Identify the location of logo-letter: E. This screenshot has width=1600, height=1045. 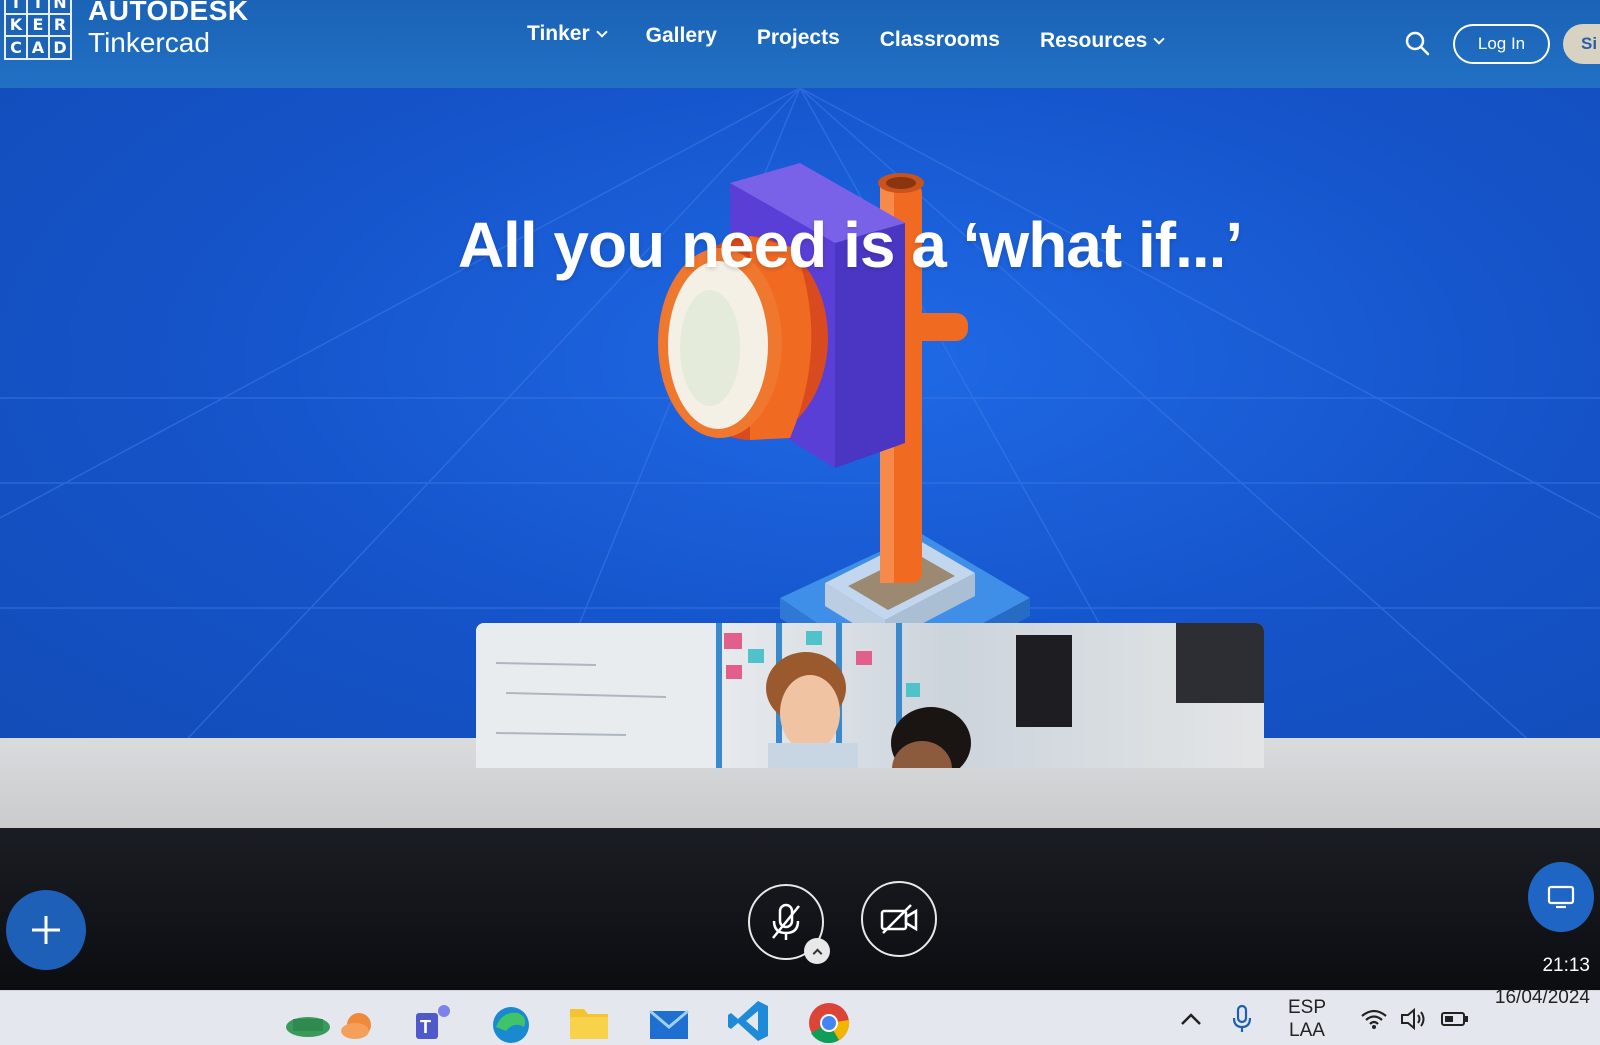
(38, 25).